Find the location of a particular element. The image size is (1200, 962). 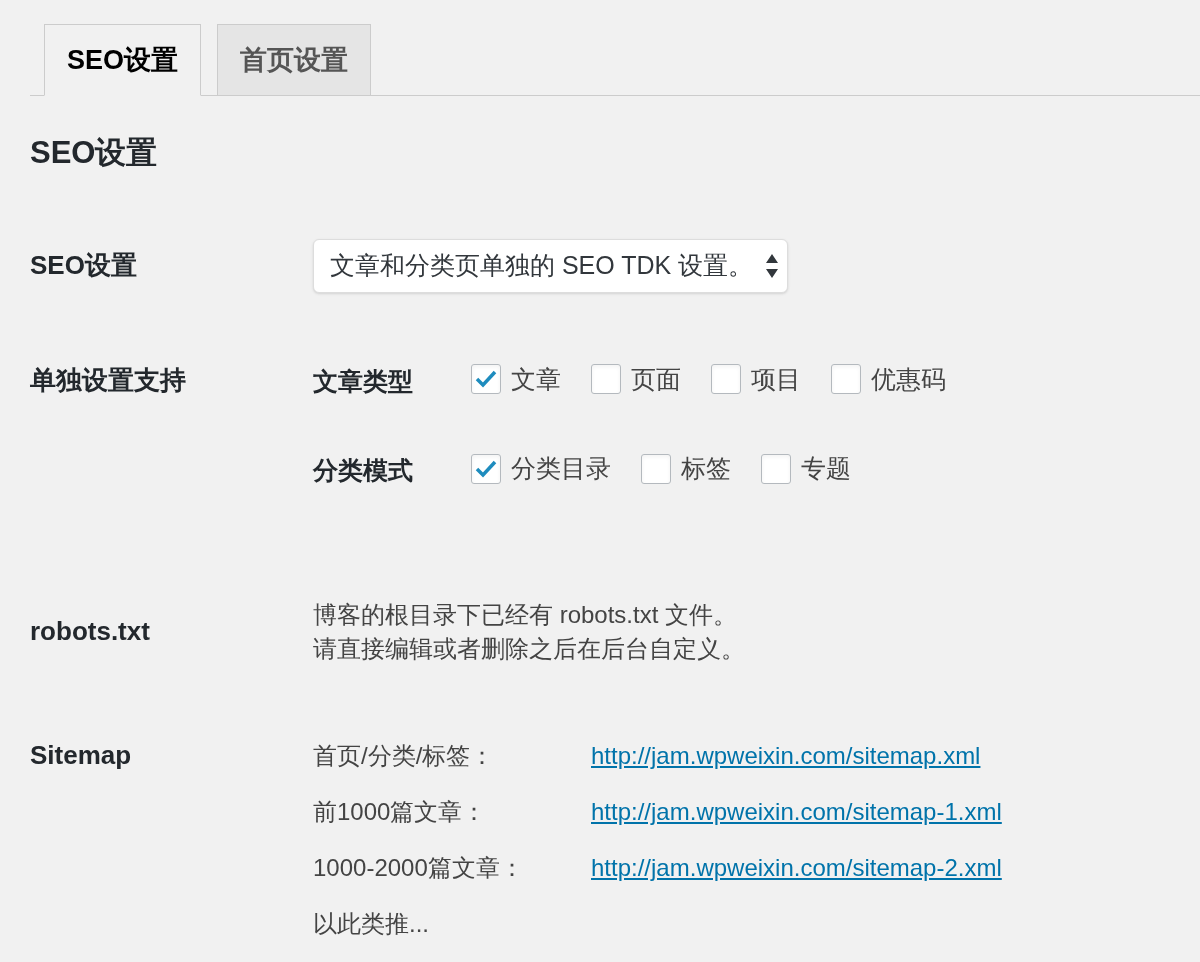

tab: 首页设置 is located at coordinates (294, 60).